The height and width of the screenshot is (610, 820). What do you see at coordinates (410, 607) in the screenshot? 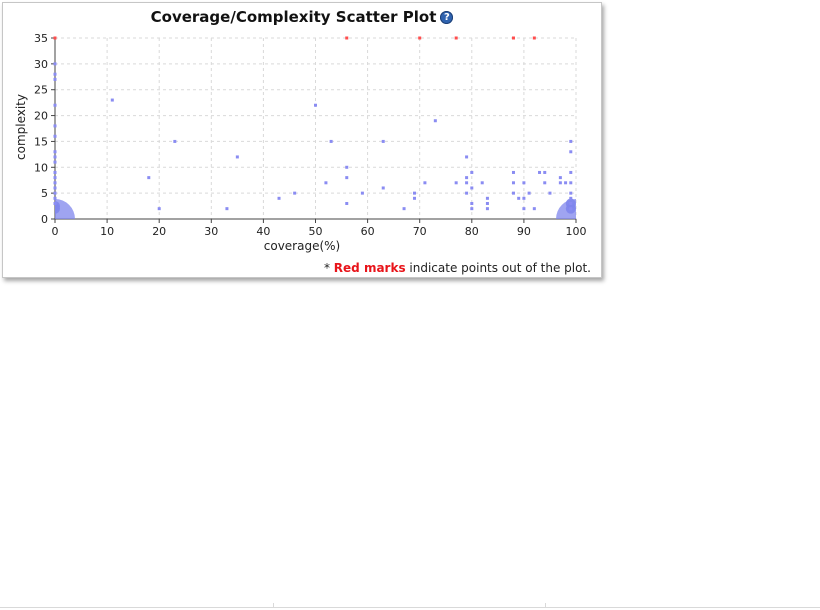
I see `bottom-divider` at bounding box center [410, 607].